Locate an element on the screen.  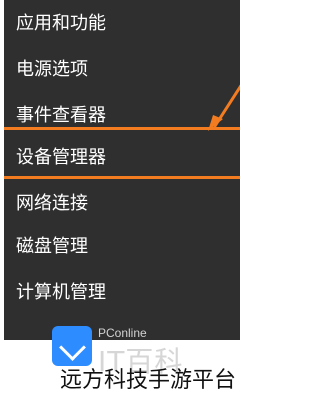
menu-item-apps-features: 应用和功能 is located at coordinates (61, 24).